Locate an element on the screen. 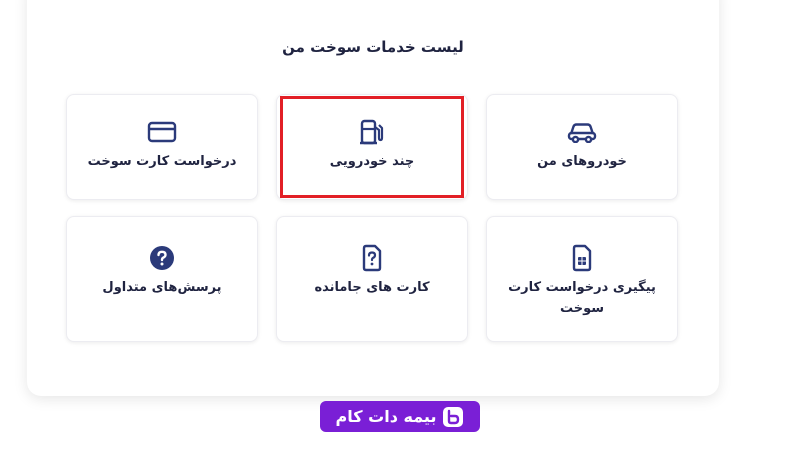 This screenshot has height=450, width=800. tile-multi-vehicle: چند خودرویی is located at coordinates (372, 147).